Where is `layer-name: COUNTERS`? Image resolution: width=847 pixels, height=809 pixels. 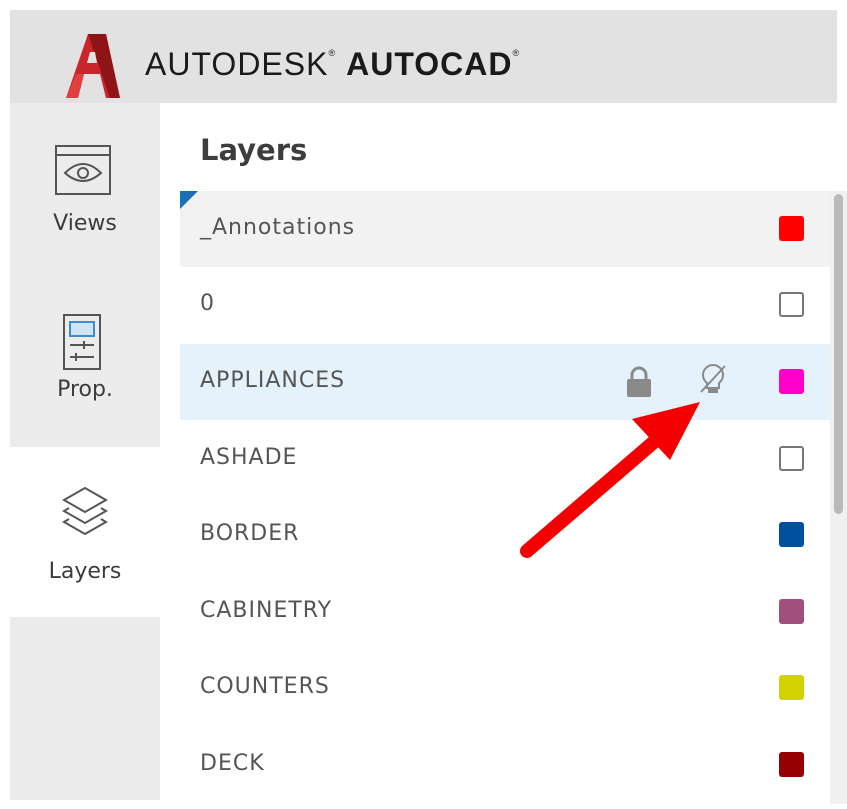
layer-name: COUNTERS is located at coordinates (265, 686).